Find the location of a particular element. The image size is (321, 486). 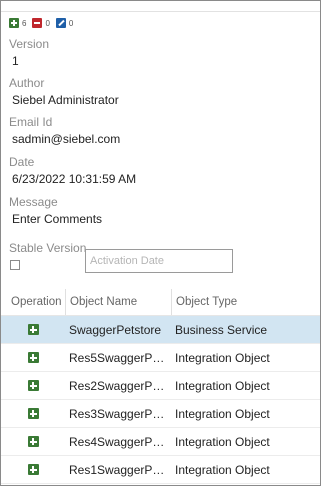

author-value: Siebel Administrator is located at coordinates (65, 100).